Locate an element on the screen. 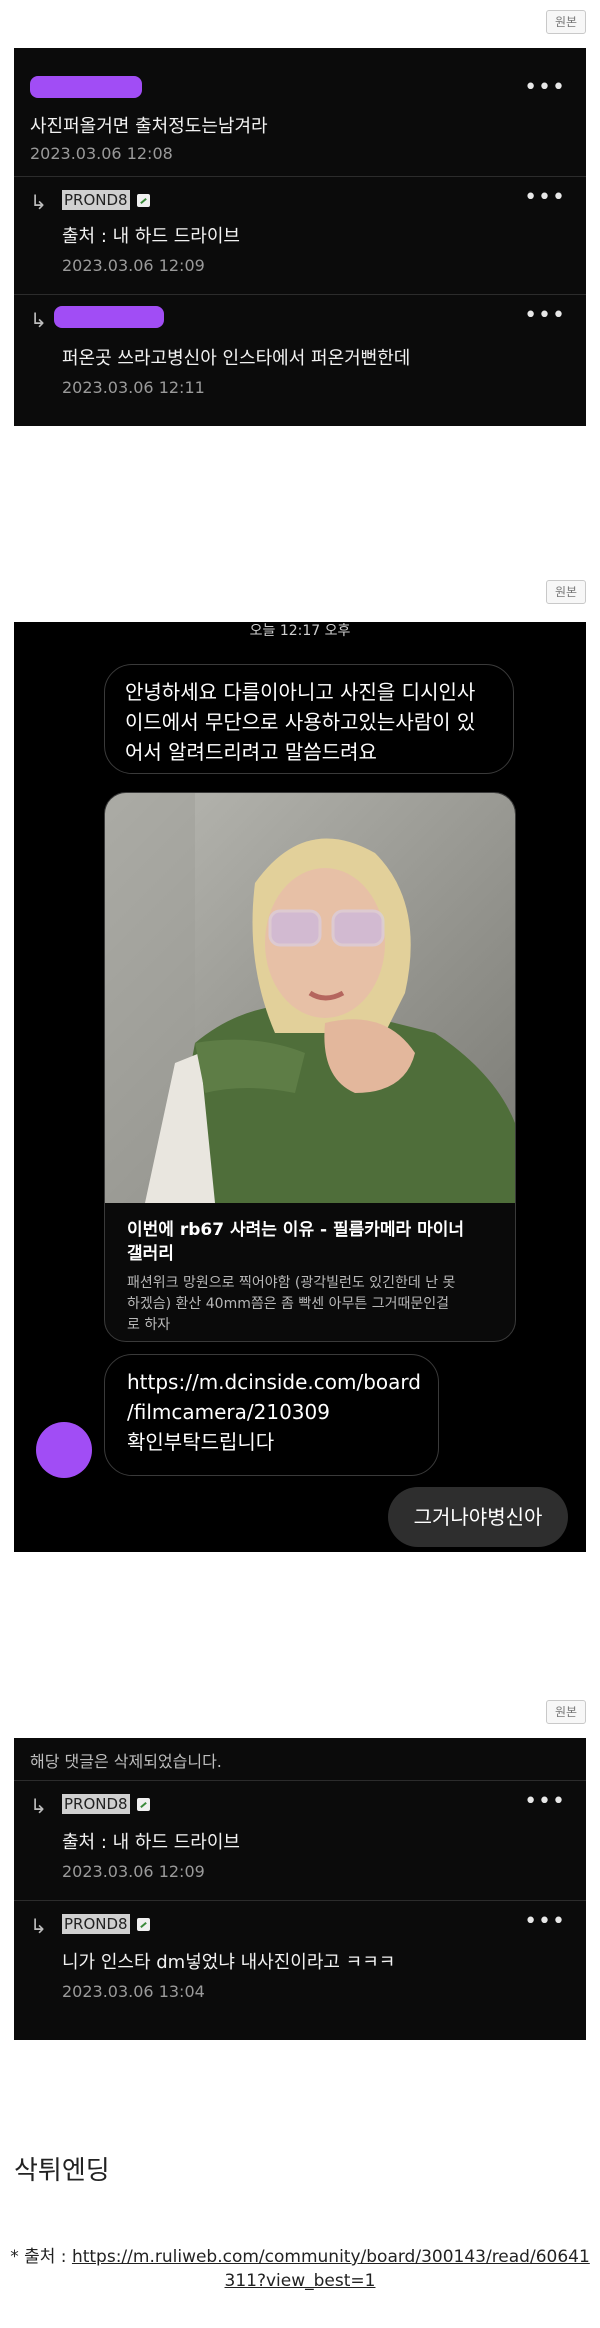 Image resolution: width=600 pixels, height=2328 pixels. preview-photo is located at coordinates (310, 998).